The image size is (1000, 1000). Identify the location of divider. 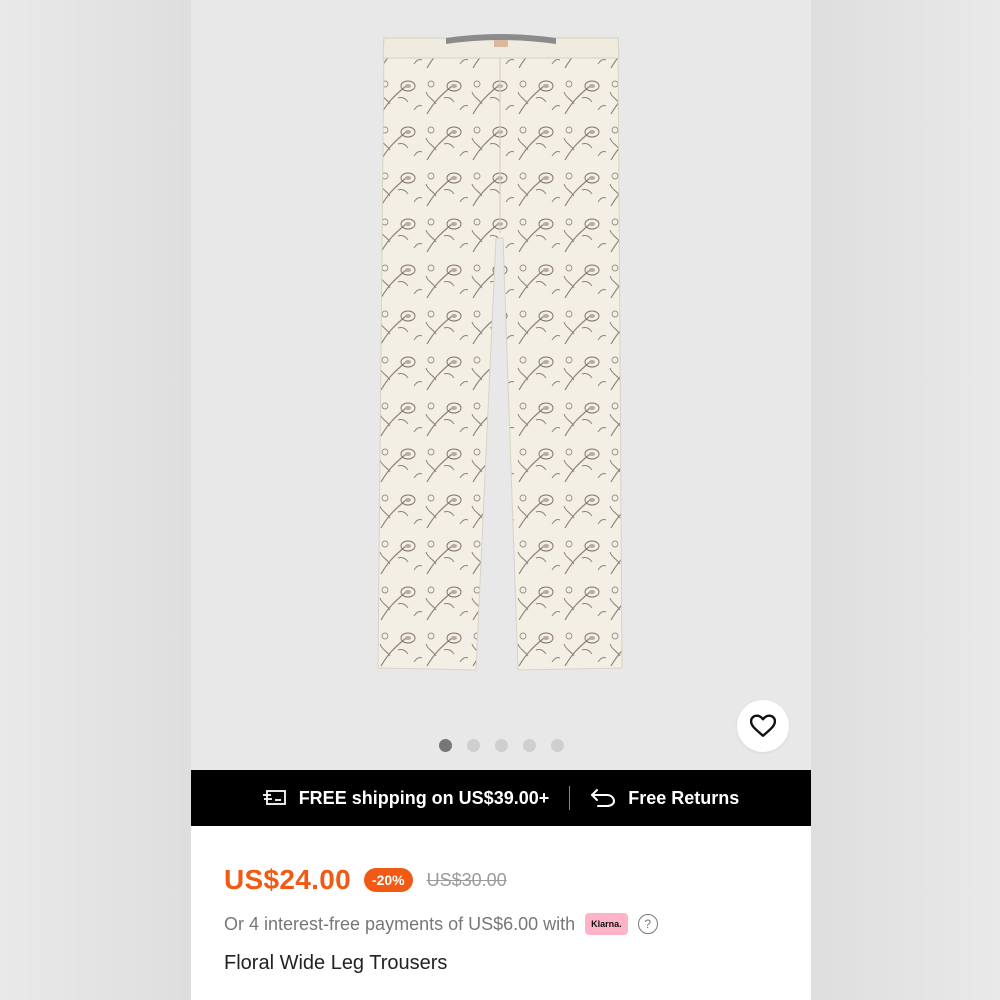
(570, 798).